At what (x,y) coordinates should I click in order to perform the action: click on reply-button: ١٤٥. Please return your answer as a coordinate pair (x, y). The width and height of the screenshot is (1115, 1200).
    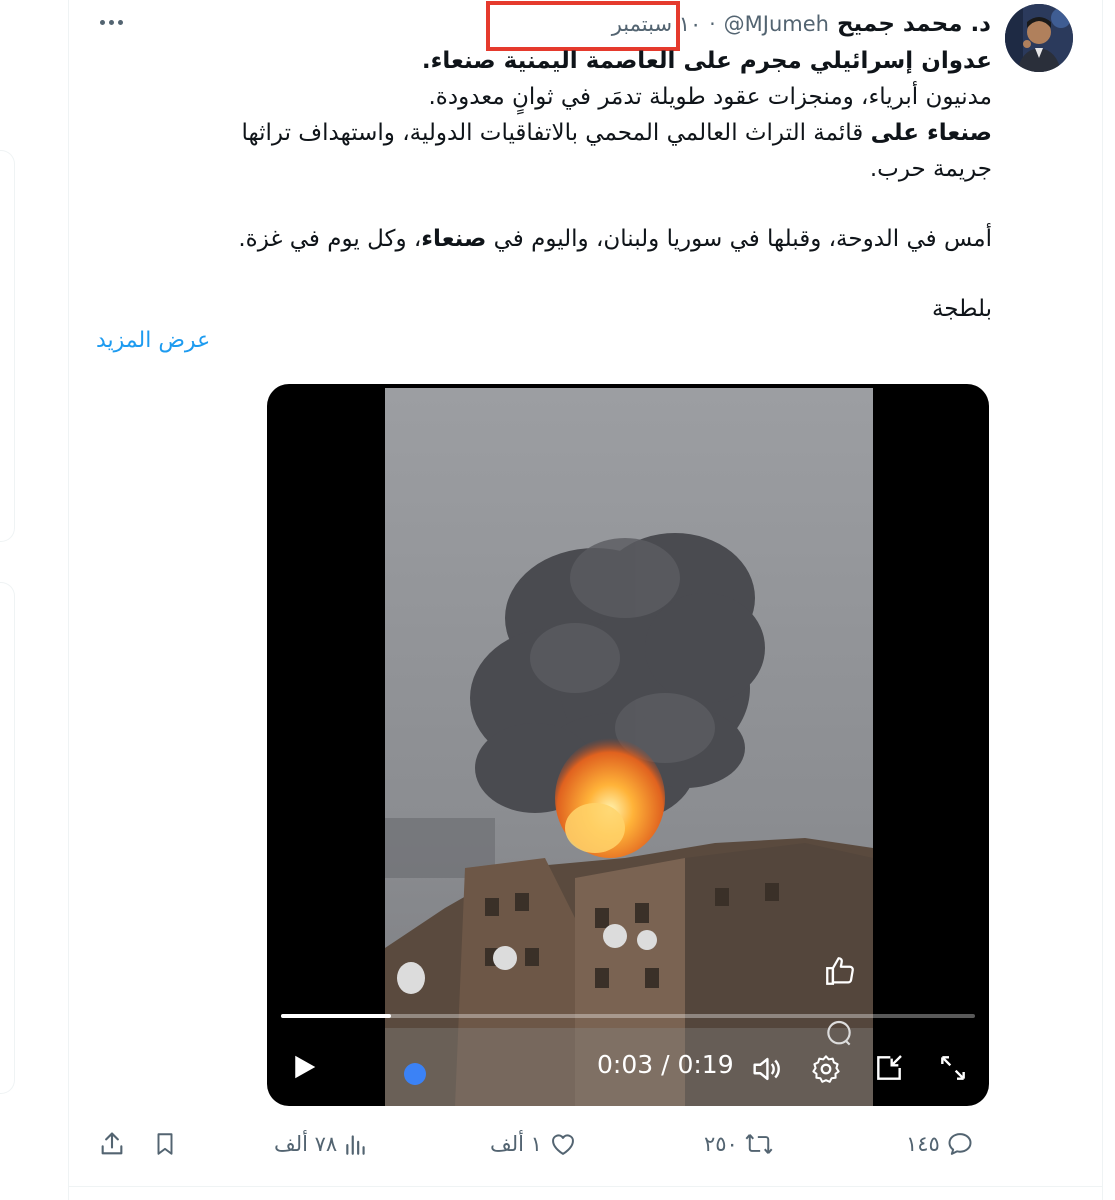
    Looking at the image, I should click on (940, 1144).